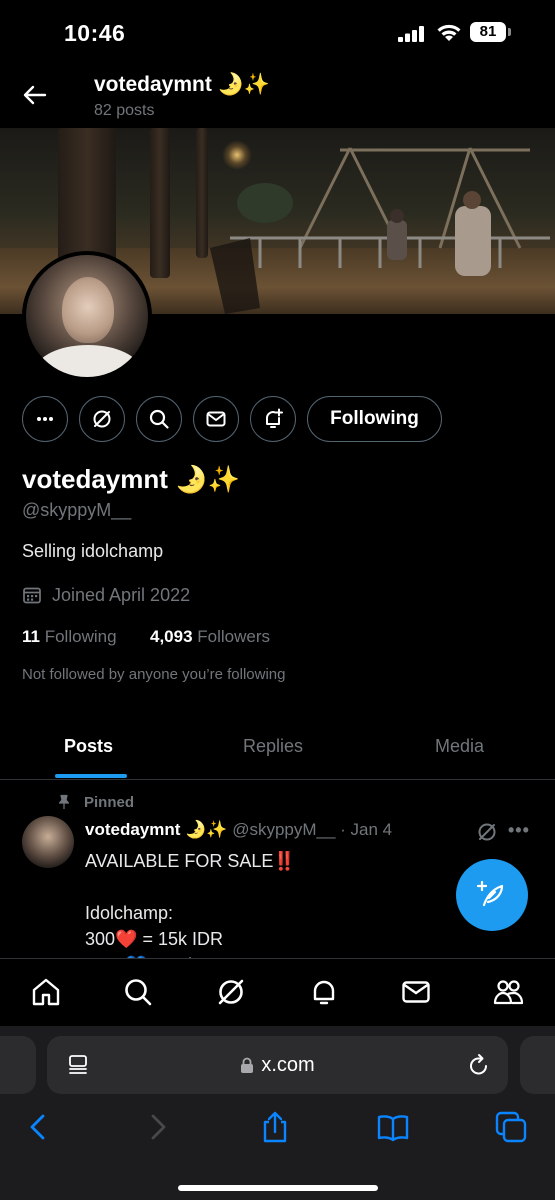 Image resolution: width=555 pixels, height=1200 pixels. What do you see at coordinates (273, 746) in the screenshot?
I see `tab-replies: Replies` at bounding box center [273, 746].